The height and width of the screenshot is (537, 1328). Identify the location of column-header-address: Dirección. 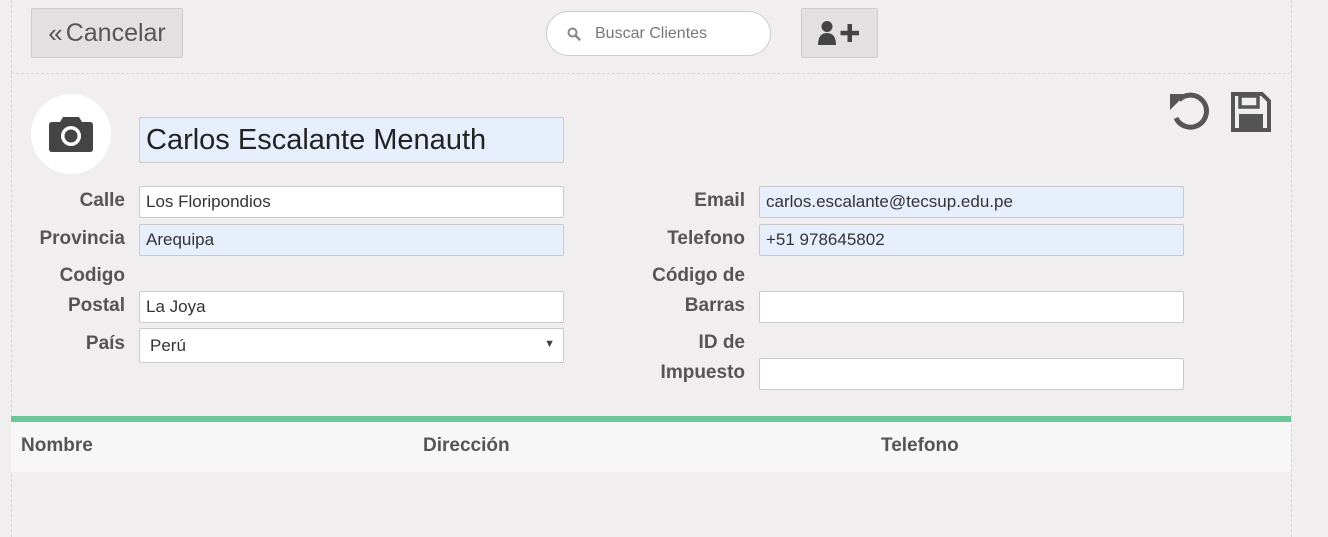
(466, 446).